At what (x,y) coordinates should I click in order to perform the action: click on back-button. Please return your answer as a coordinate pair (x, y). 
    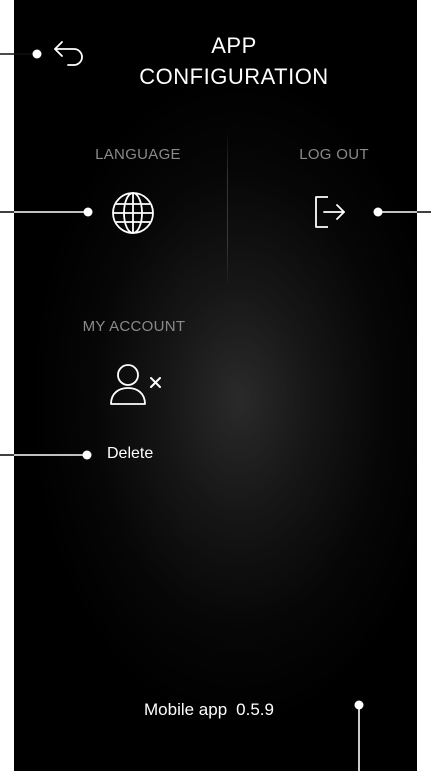
    Looking at the image, I should click on (70, 54).